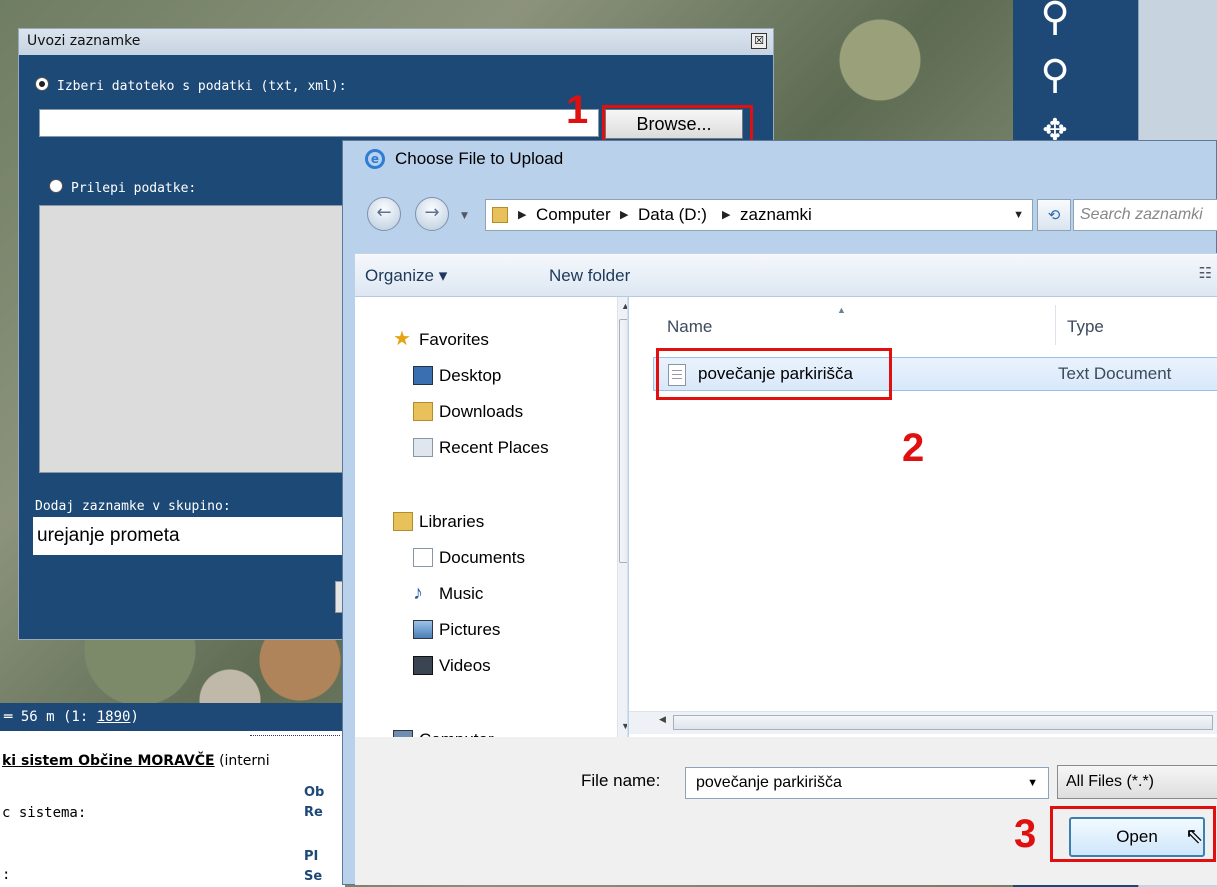  I want to click on file-path-input, so click(319, 123).